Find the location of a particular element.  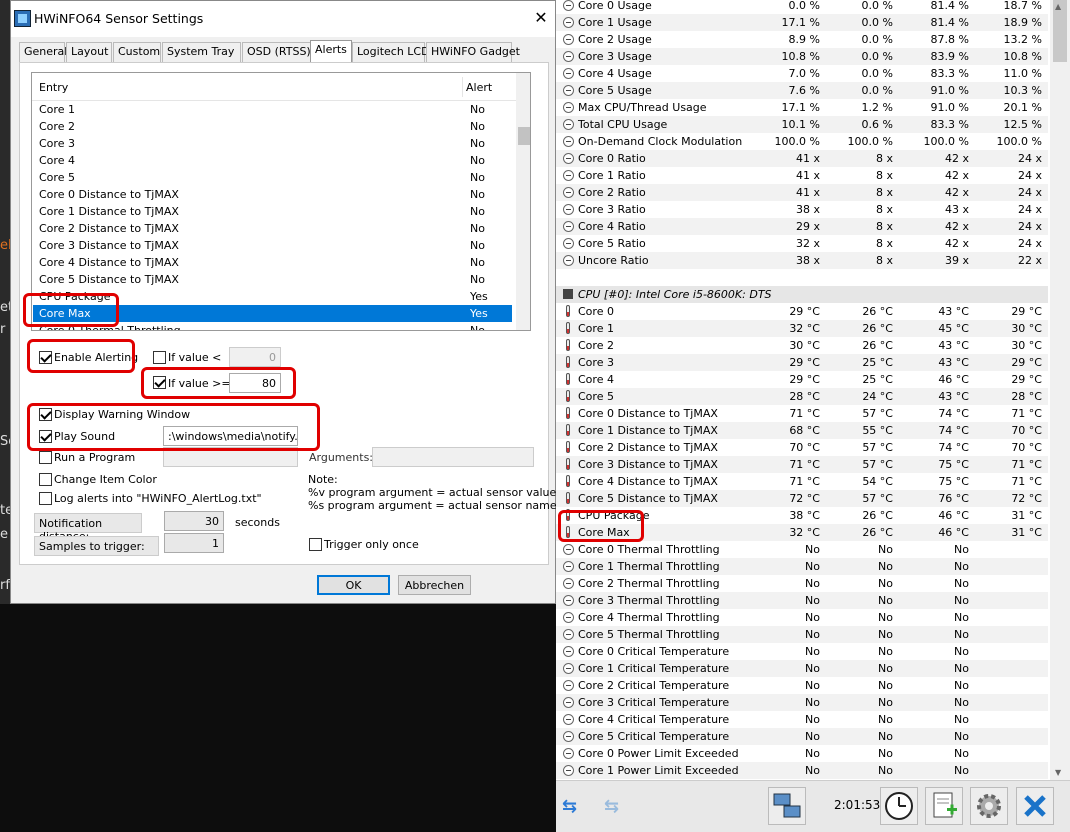

sensor-minimum: 0.0 % is located at coordinates (877, 90).